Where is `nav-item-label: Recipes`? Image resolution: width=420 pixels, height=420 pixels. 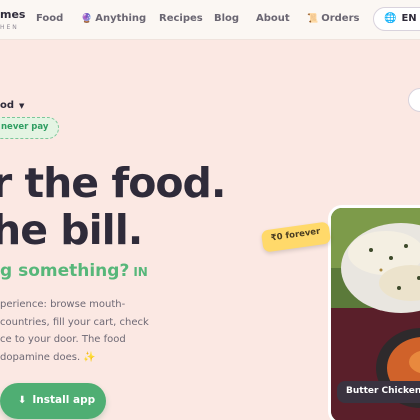 nav-item-label: Recipes is located at coordinates (181, 18).